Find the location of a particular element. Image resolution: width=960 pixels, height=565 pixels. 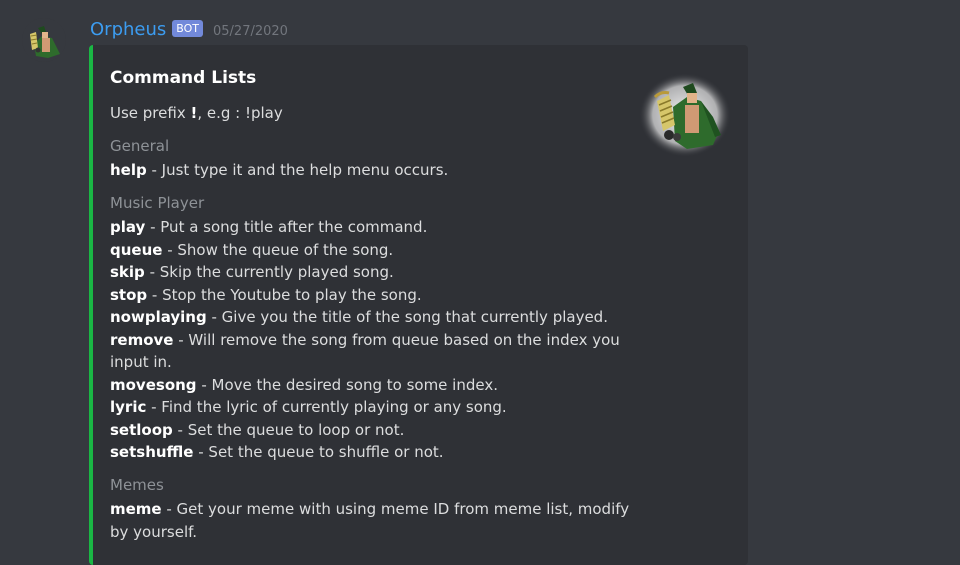

command-name: setloop is located at coordinates (141, 429).